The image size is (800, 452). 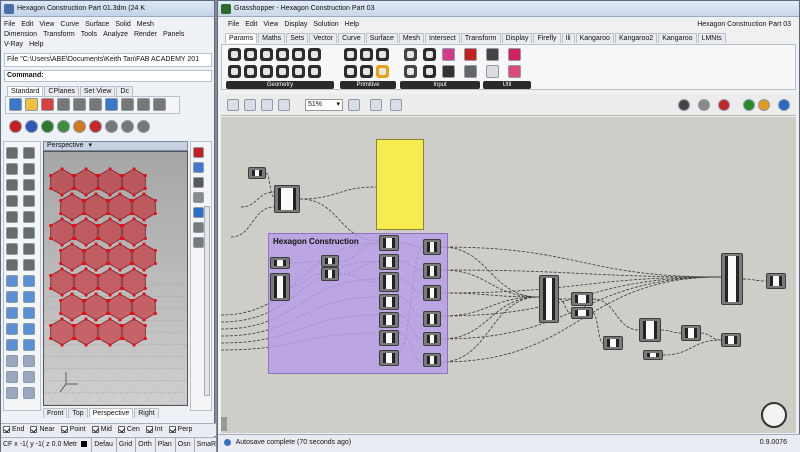 What do you see at coordinates (59, 35) in the screenshot?
I see `rhino-menu-item-b-1: Transform` at bounding box center [59, 35].